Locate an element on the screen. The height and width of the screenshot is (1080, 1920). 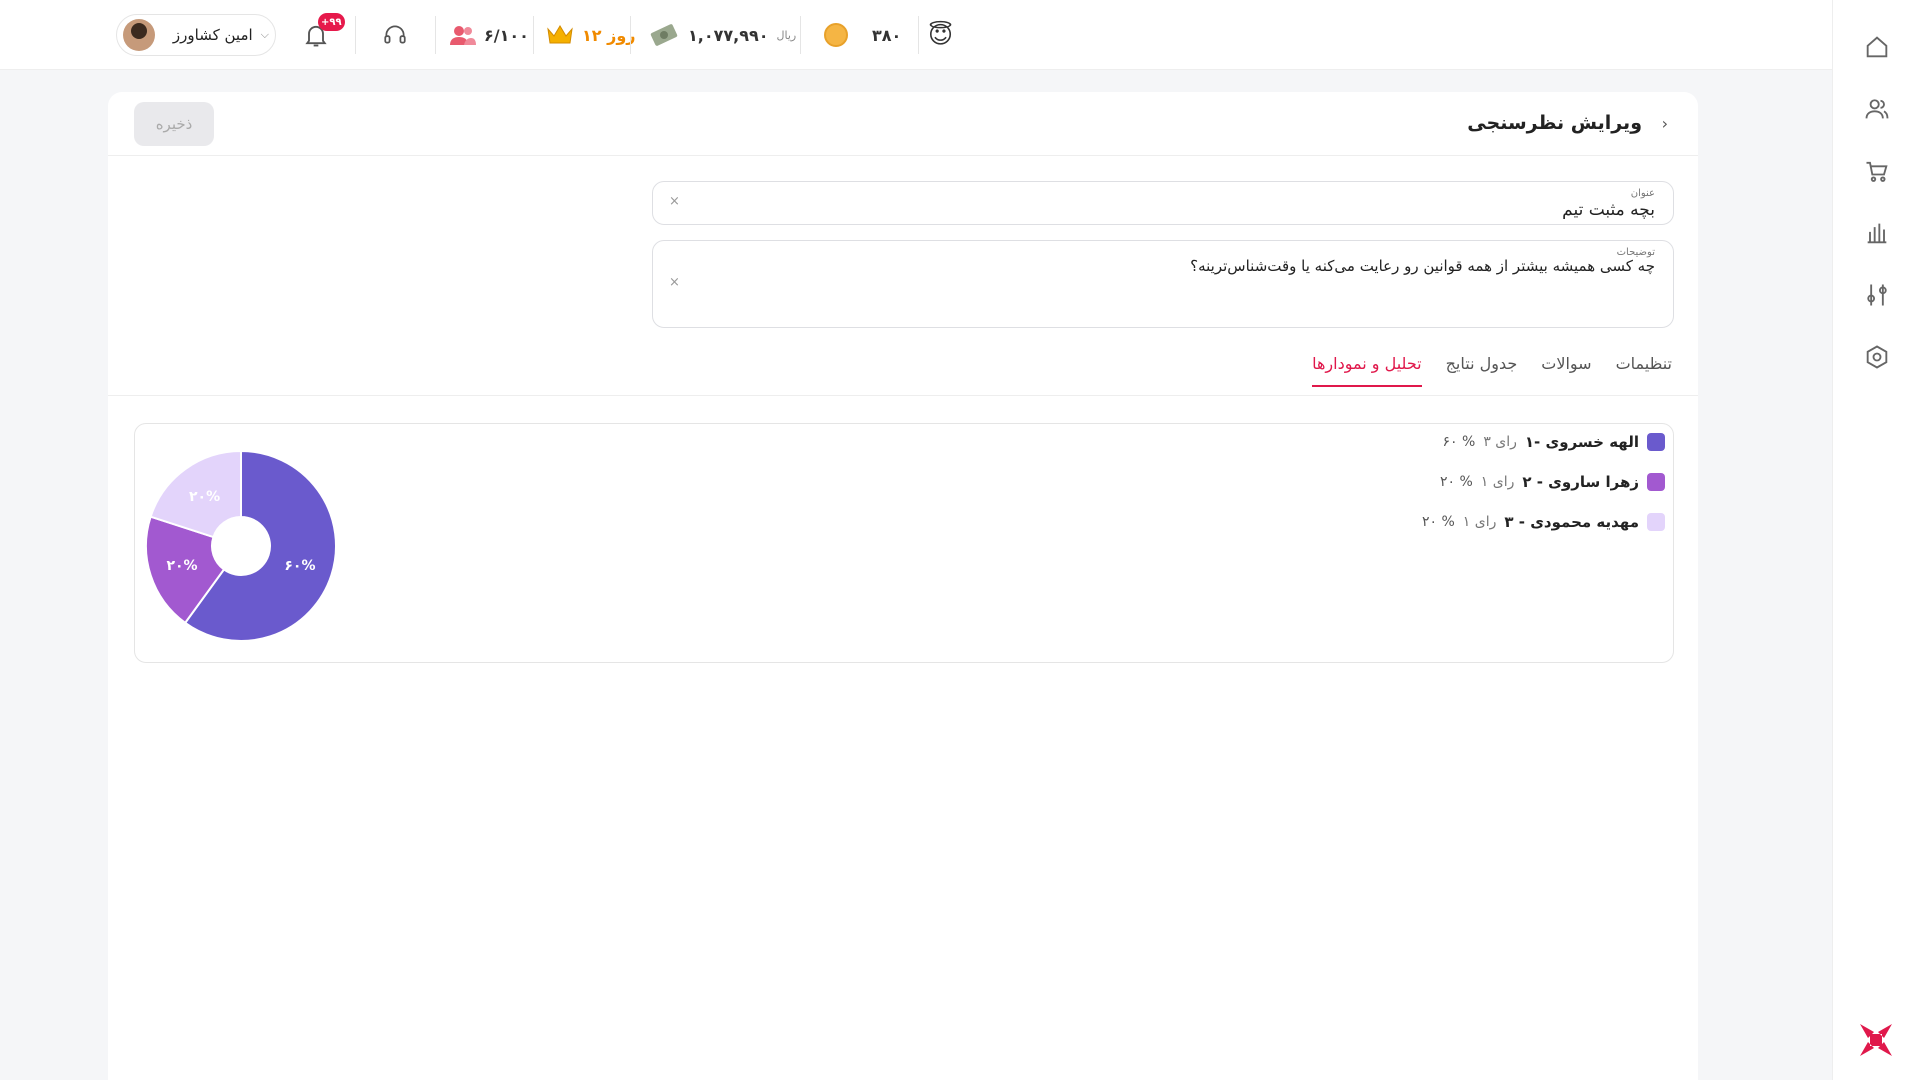
legend-label: ۱- الهه خسروی is located at coordinates (1581, 442).